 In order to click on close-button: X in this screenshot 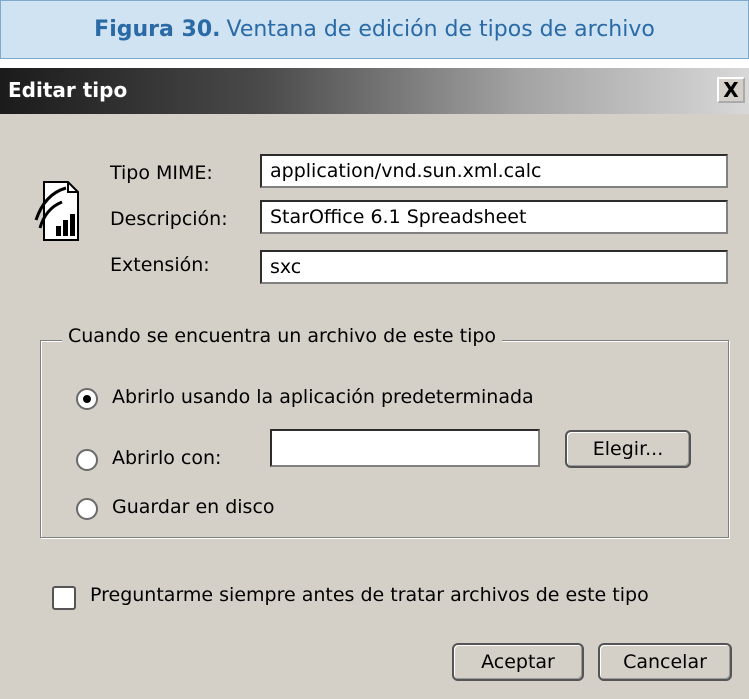, I will do `click(731, 90)`.